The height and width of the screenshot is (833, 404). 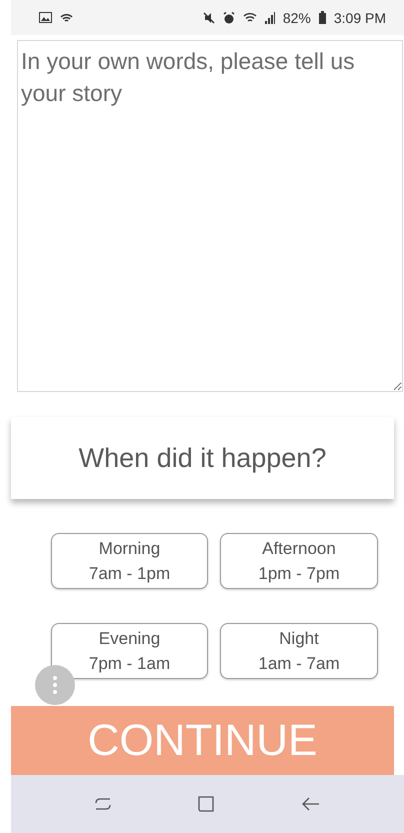 I want to click on signal-icon, so click(x=269, y=18).